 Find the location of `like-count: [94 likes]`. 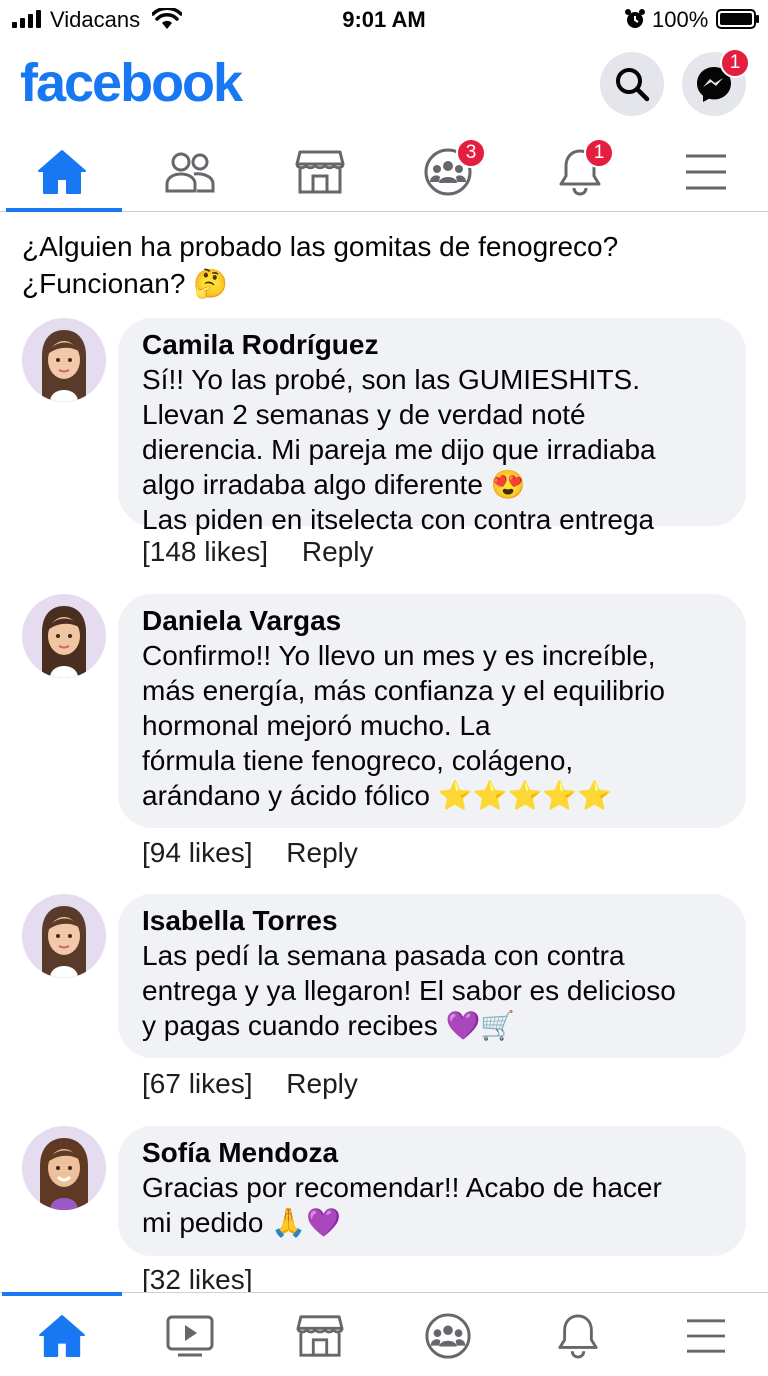

like-count: [94 likes] is located at coordinates (197, 853).